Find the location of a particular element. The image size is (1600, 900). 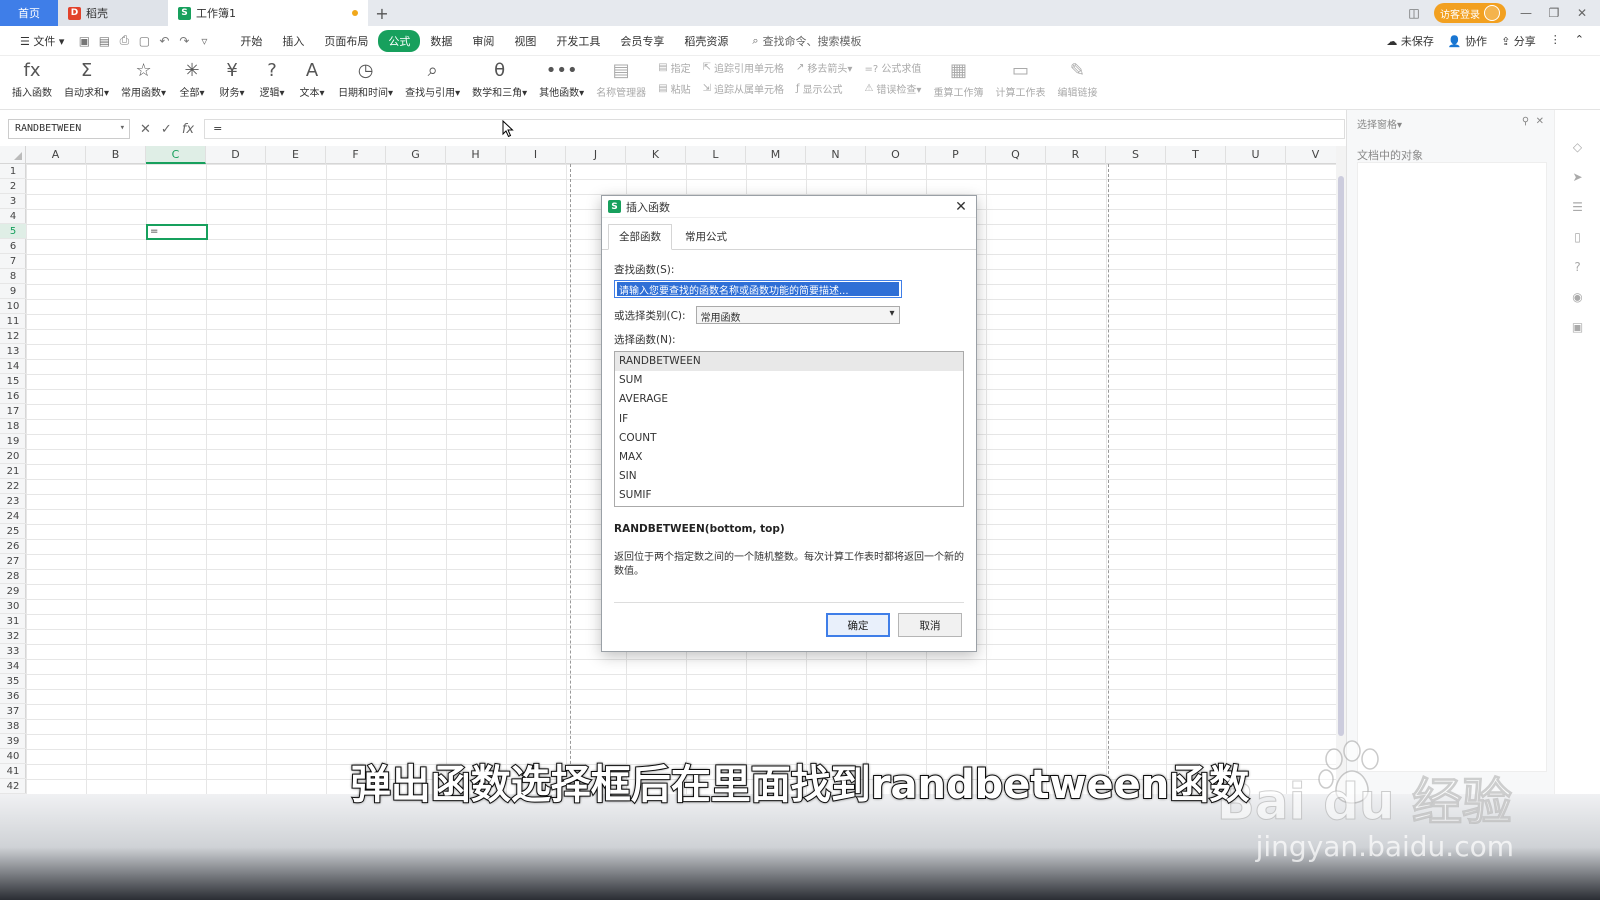

menu-item-page-layout: 页面布局 is located at coordinates (346, 41).